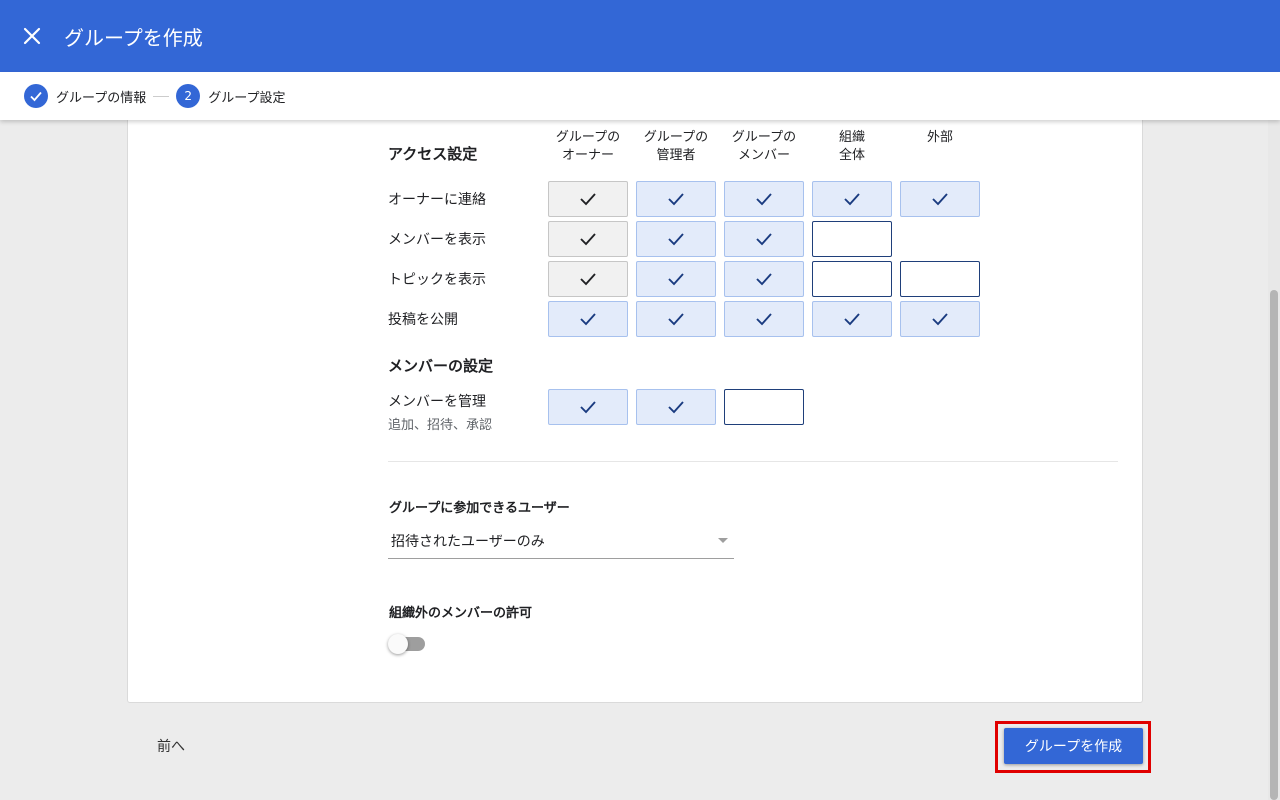  What do you see at coordinates (561, 541) in the screenshot?
I see `join-permission-select: 招待されたユーザーのみ` at bounding box center [561, 541].